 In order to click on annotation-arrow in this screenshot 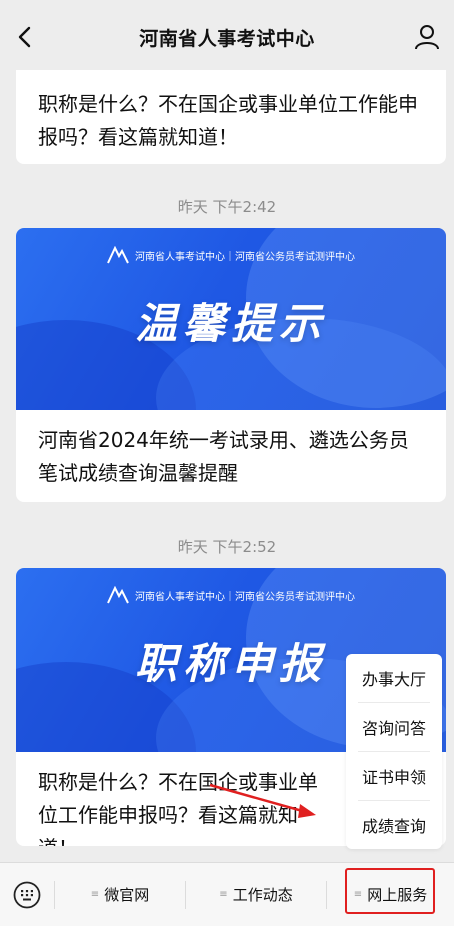, I will do `click(262, 800)`.